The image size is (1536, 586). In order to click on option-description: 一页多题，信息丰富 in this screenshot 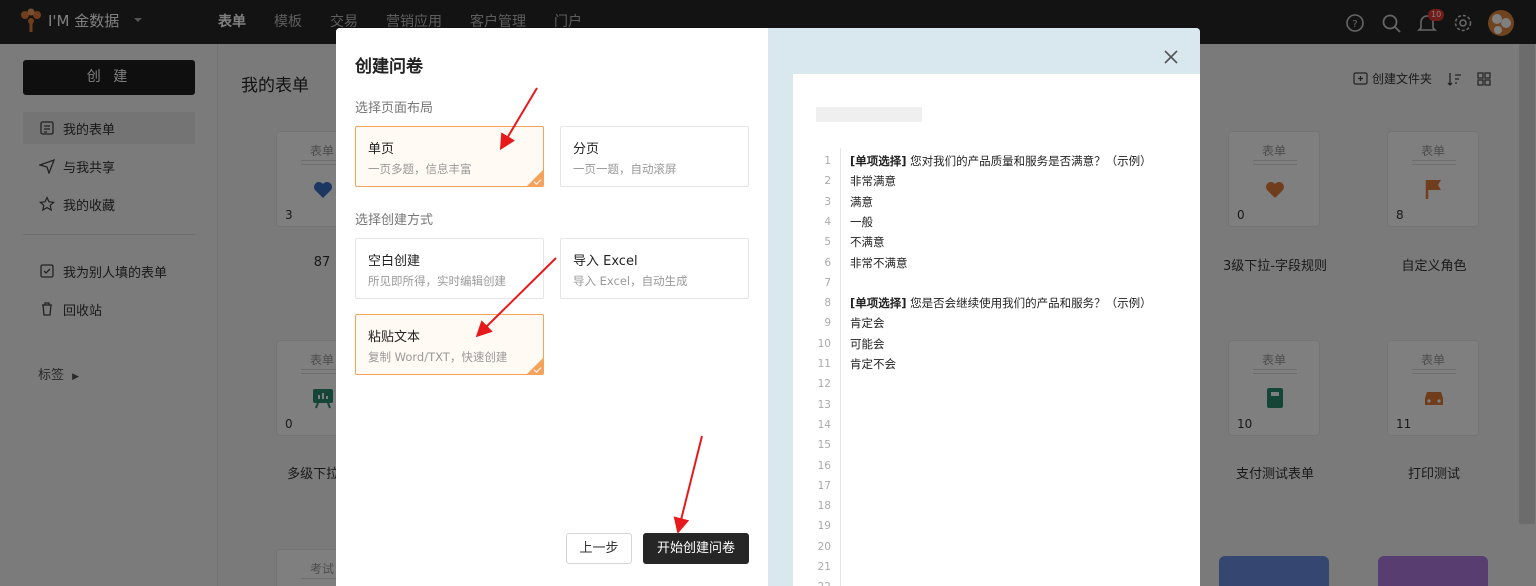, I will do `click(420, 169)`.